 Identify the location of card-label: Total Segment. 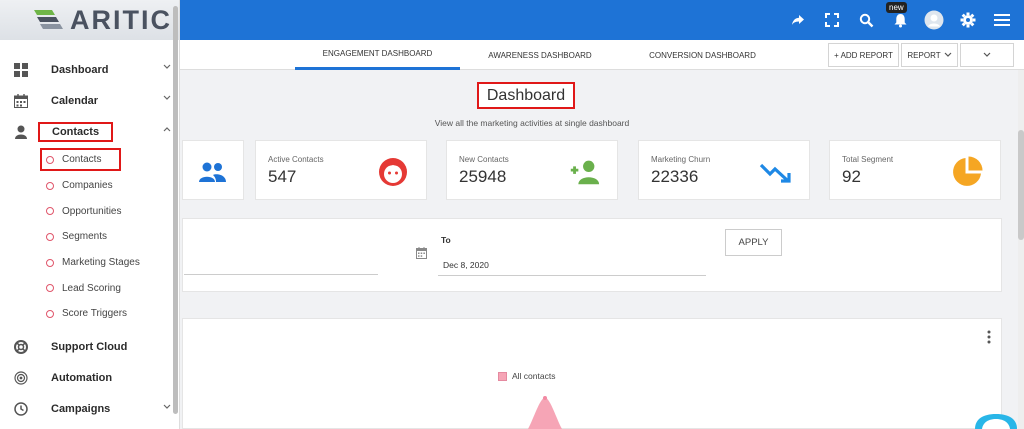
(868, 159).